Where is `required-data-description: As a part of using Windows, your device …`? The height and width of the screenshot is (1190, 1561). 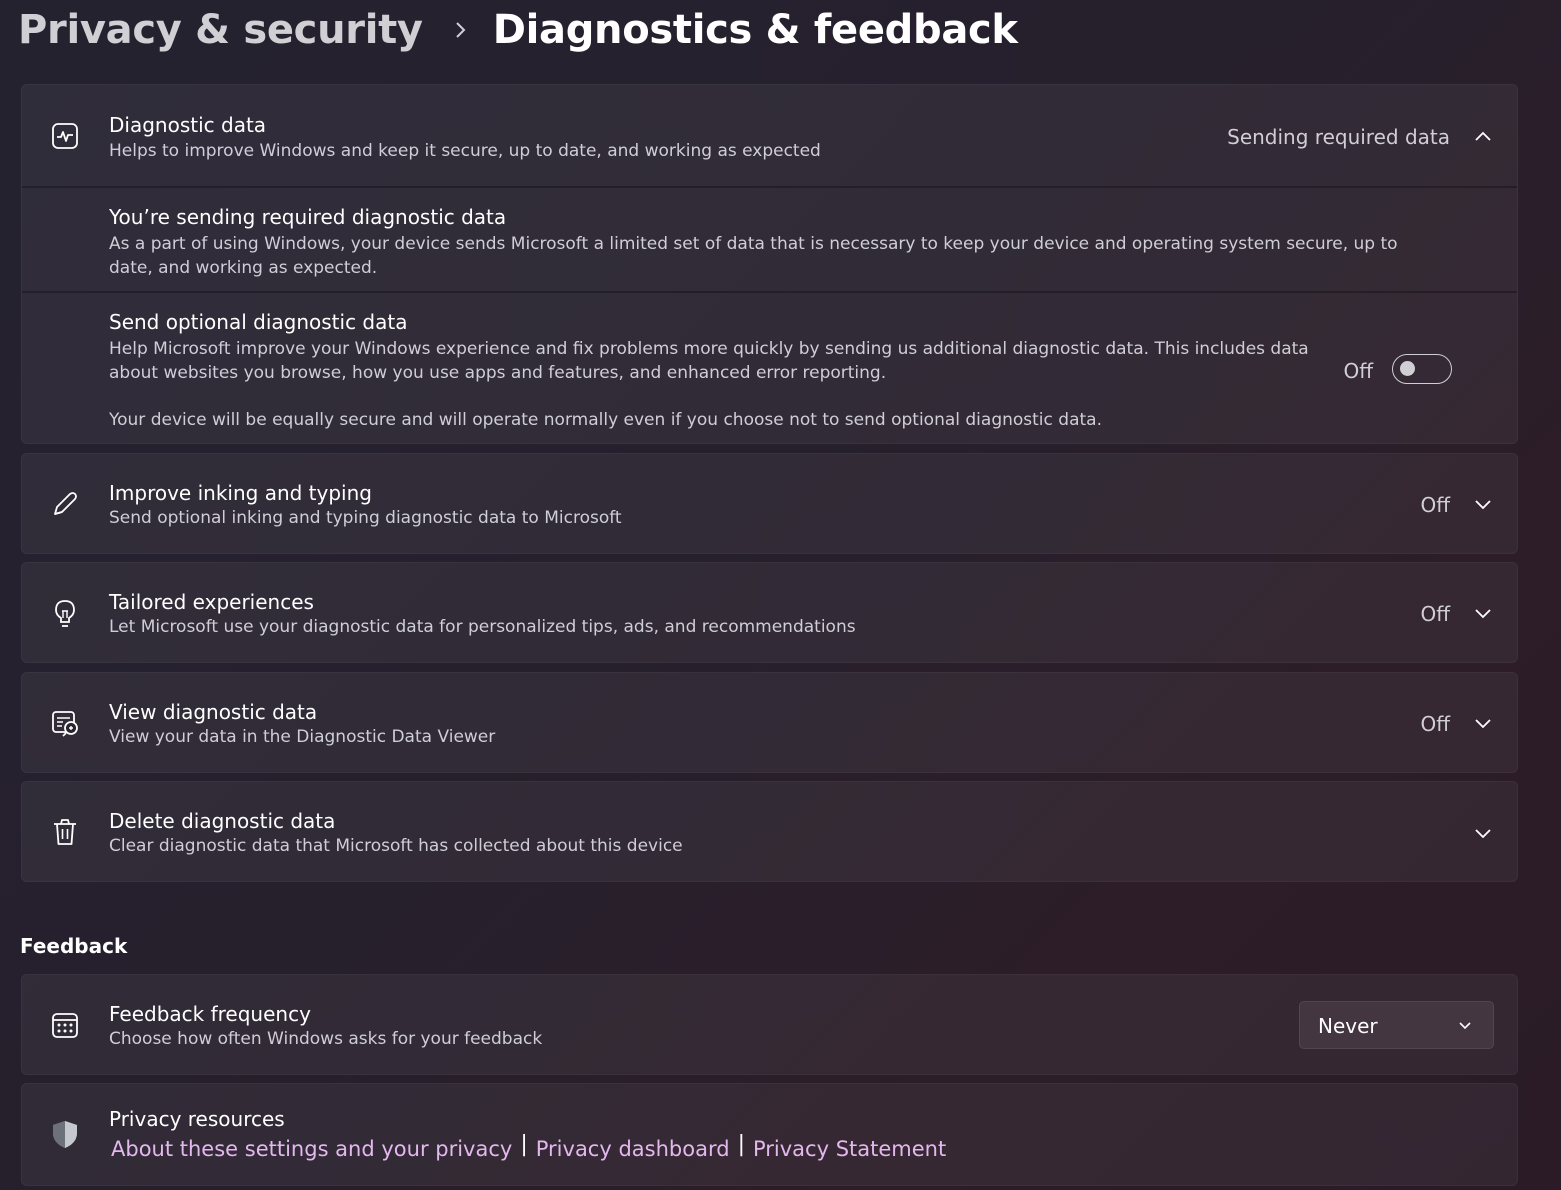 required-data-description: As a part of using Windows, your device … is located at coordinates (753, 256).